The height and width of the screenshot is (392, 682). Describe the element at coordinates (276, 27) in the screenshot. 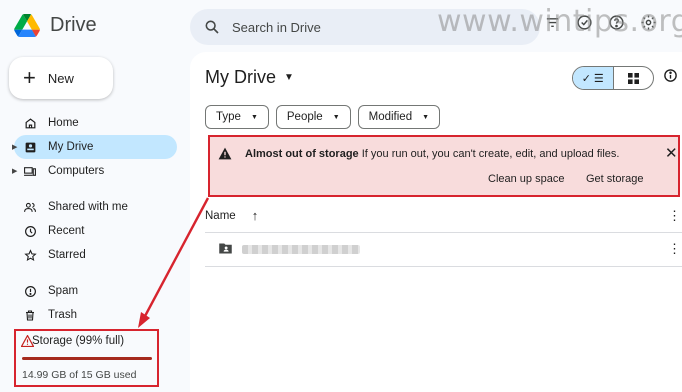

I see `search-placeholder: Search in Drive` at that location.